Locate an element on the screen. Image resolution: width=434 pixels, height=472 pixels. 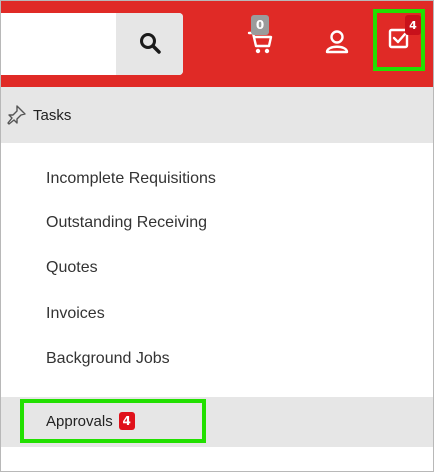
search-button is located at coordinates (149, 44).